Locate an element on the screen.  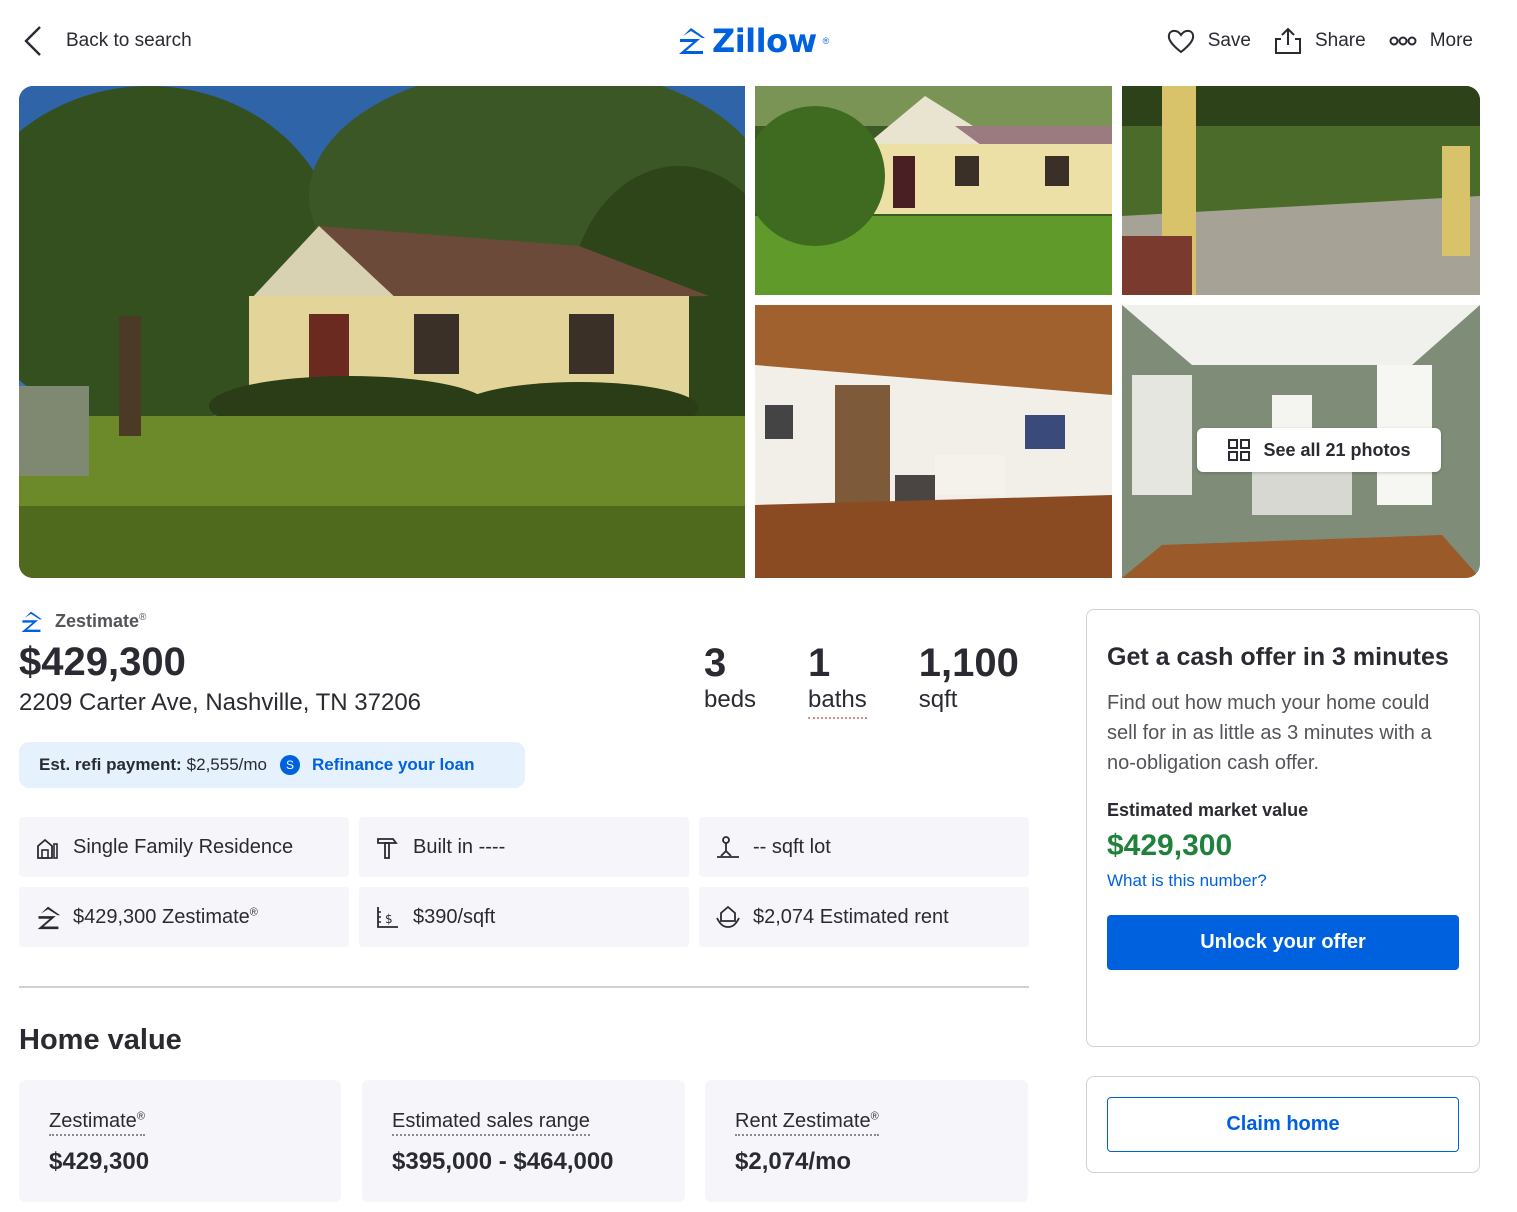
fact-text: Single Family Residence is located at coordinates (183, 846).